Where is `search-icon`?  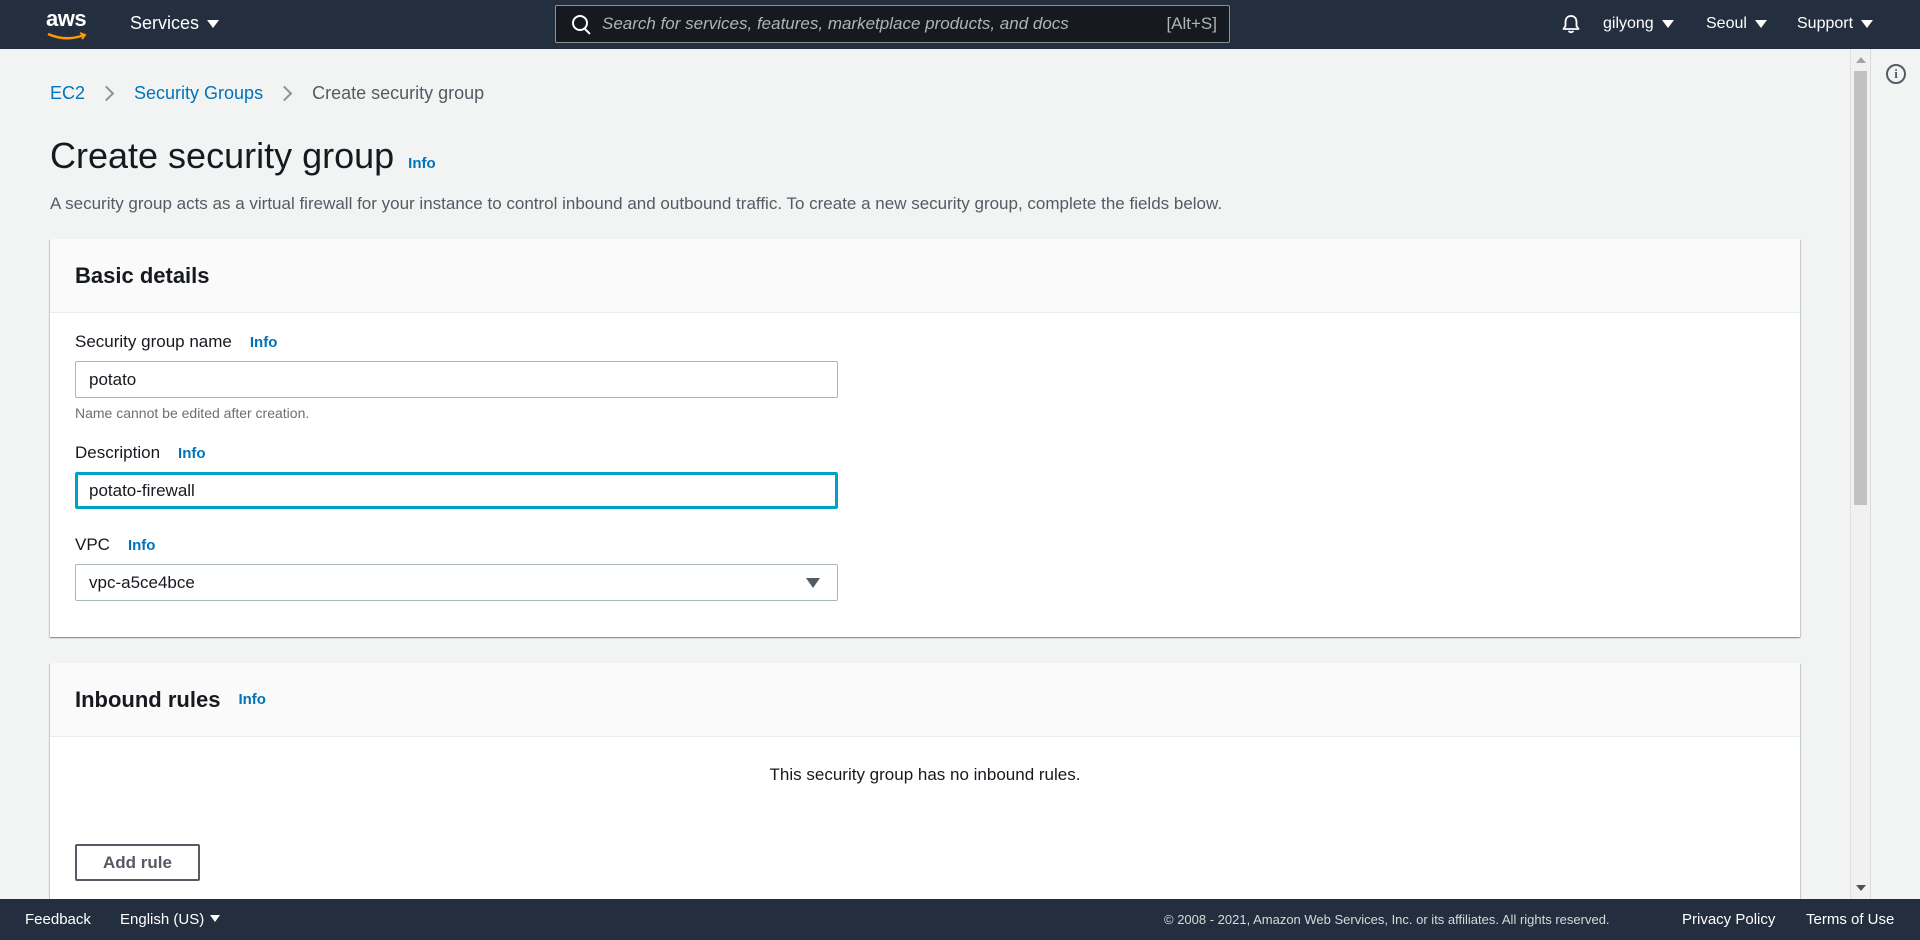
search-icon is located at coordinates (581, 24).